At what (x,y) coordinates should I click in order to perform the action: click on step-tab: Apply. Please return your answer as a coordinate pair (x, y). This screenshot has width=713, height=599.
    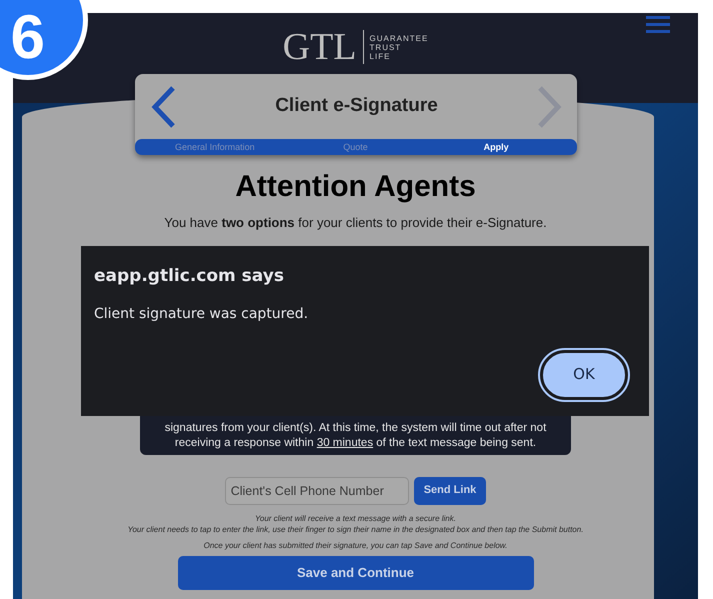
    Looking at the image, I should click on (496, 147).